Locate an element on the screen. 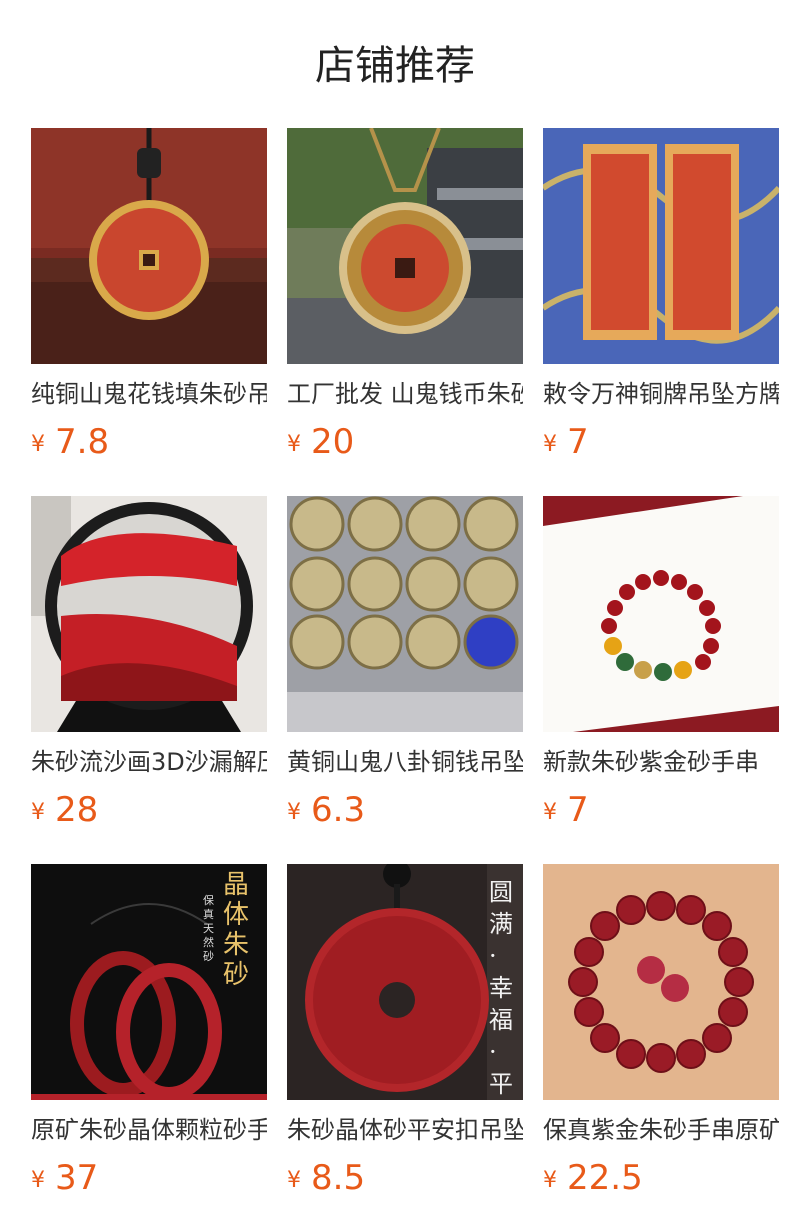 The width and height of the screenshot is (790, 1232). coin-pendant-image is located at coordinates (149, 246).